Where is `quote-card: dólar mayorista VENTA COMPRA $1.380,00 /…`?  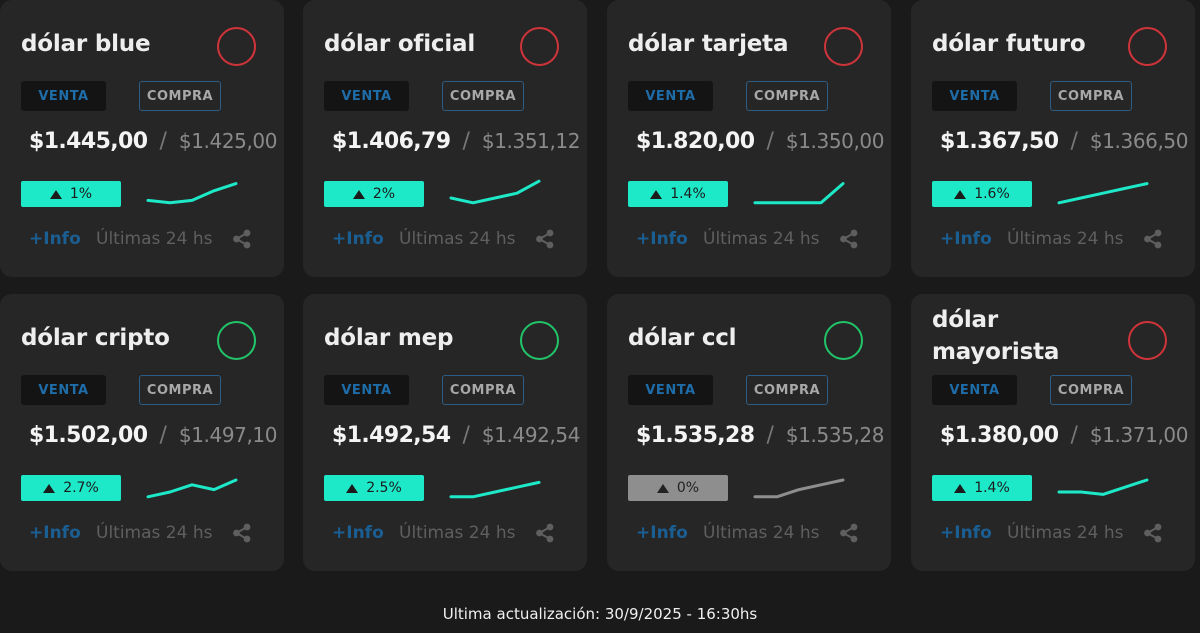 quote-card: dólar mayorista VENTA COMPRA $1.380,00 /… is located at coordinates (1053, 432).